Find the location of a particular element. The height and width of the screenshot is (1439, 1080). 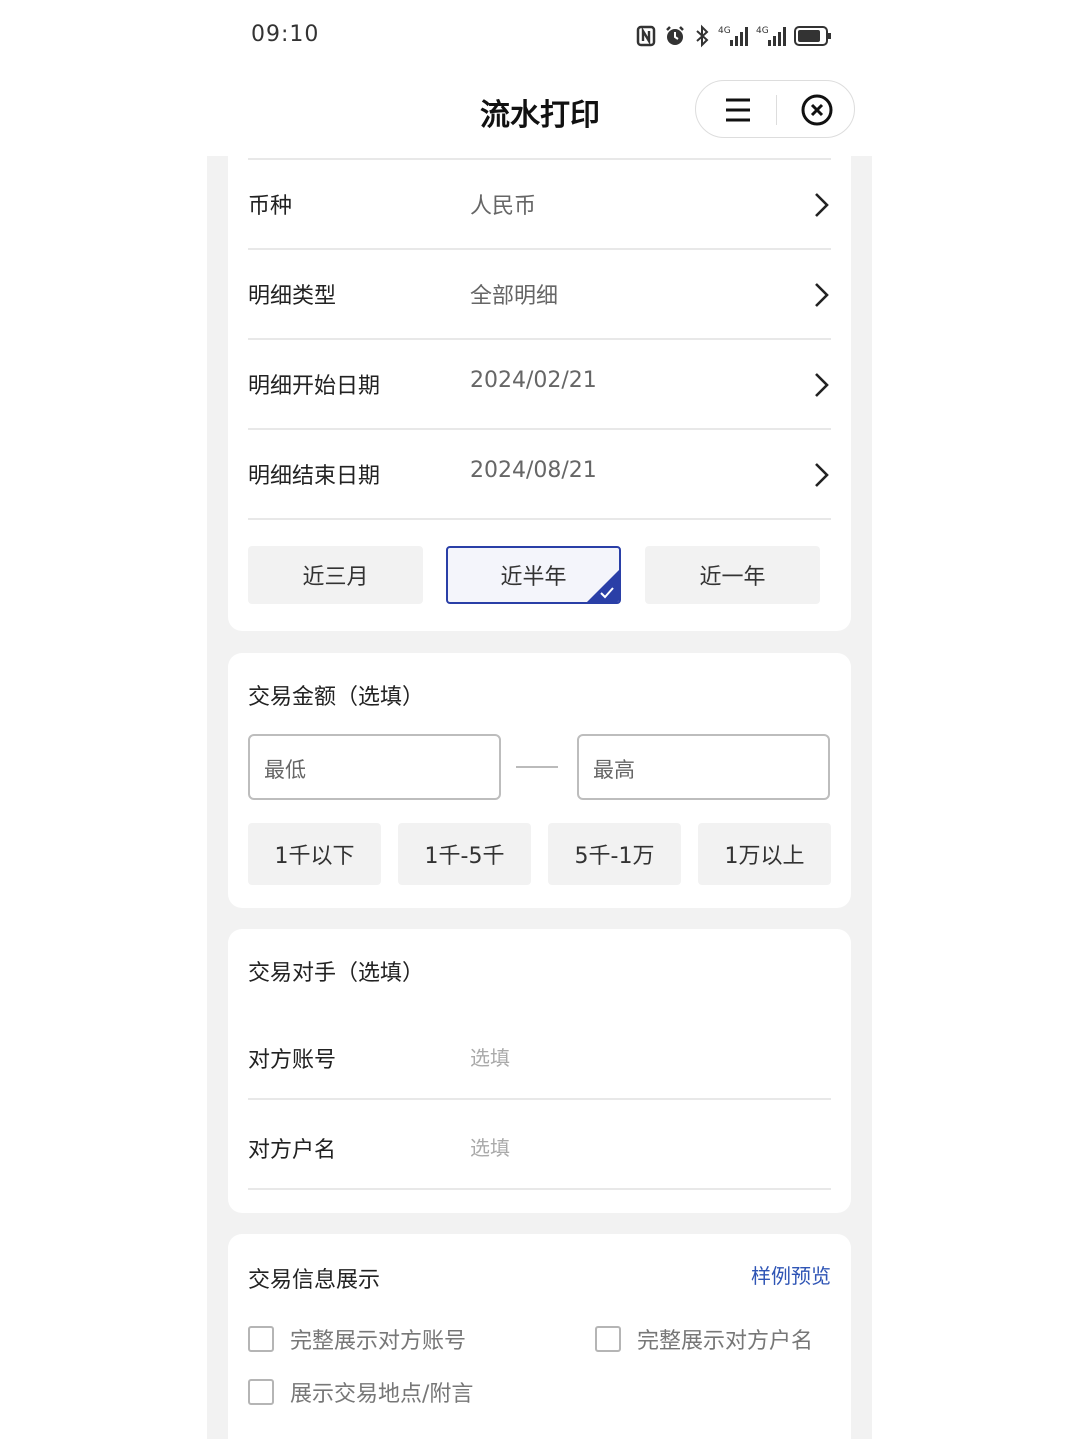

mini-program-capsule is located at coordinates (775, 109).